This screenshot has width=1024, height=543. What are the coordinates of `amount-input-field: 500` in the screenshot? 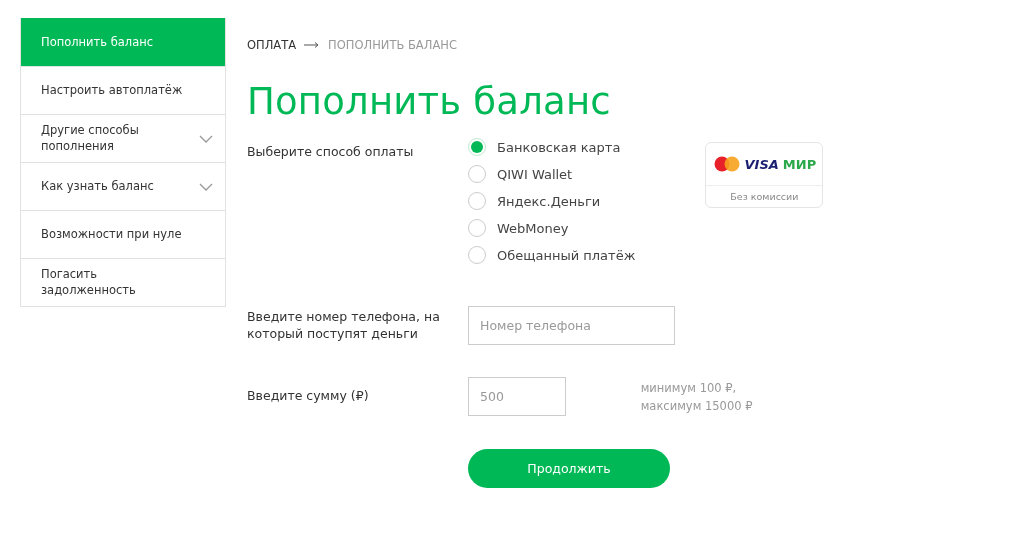 It's located at (517, 397).